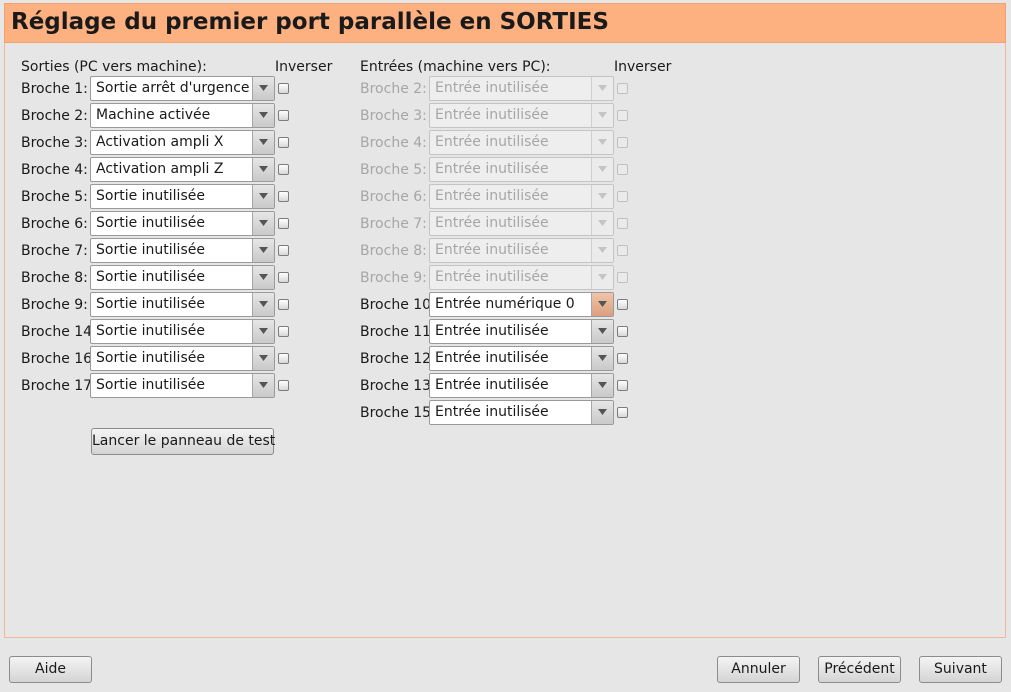 The image size is (1011, 692). Describe the element at coordinates (393, 170) in the screenshot. I see `input-pin-label: Broche 5:` at that location.